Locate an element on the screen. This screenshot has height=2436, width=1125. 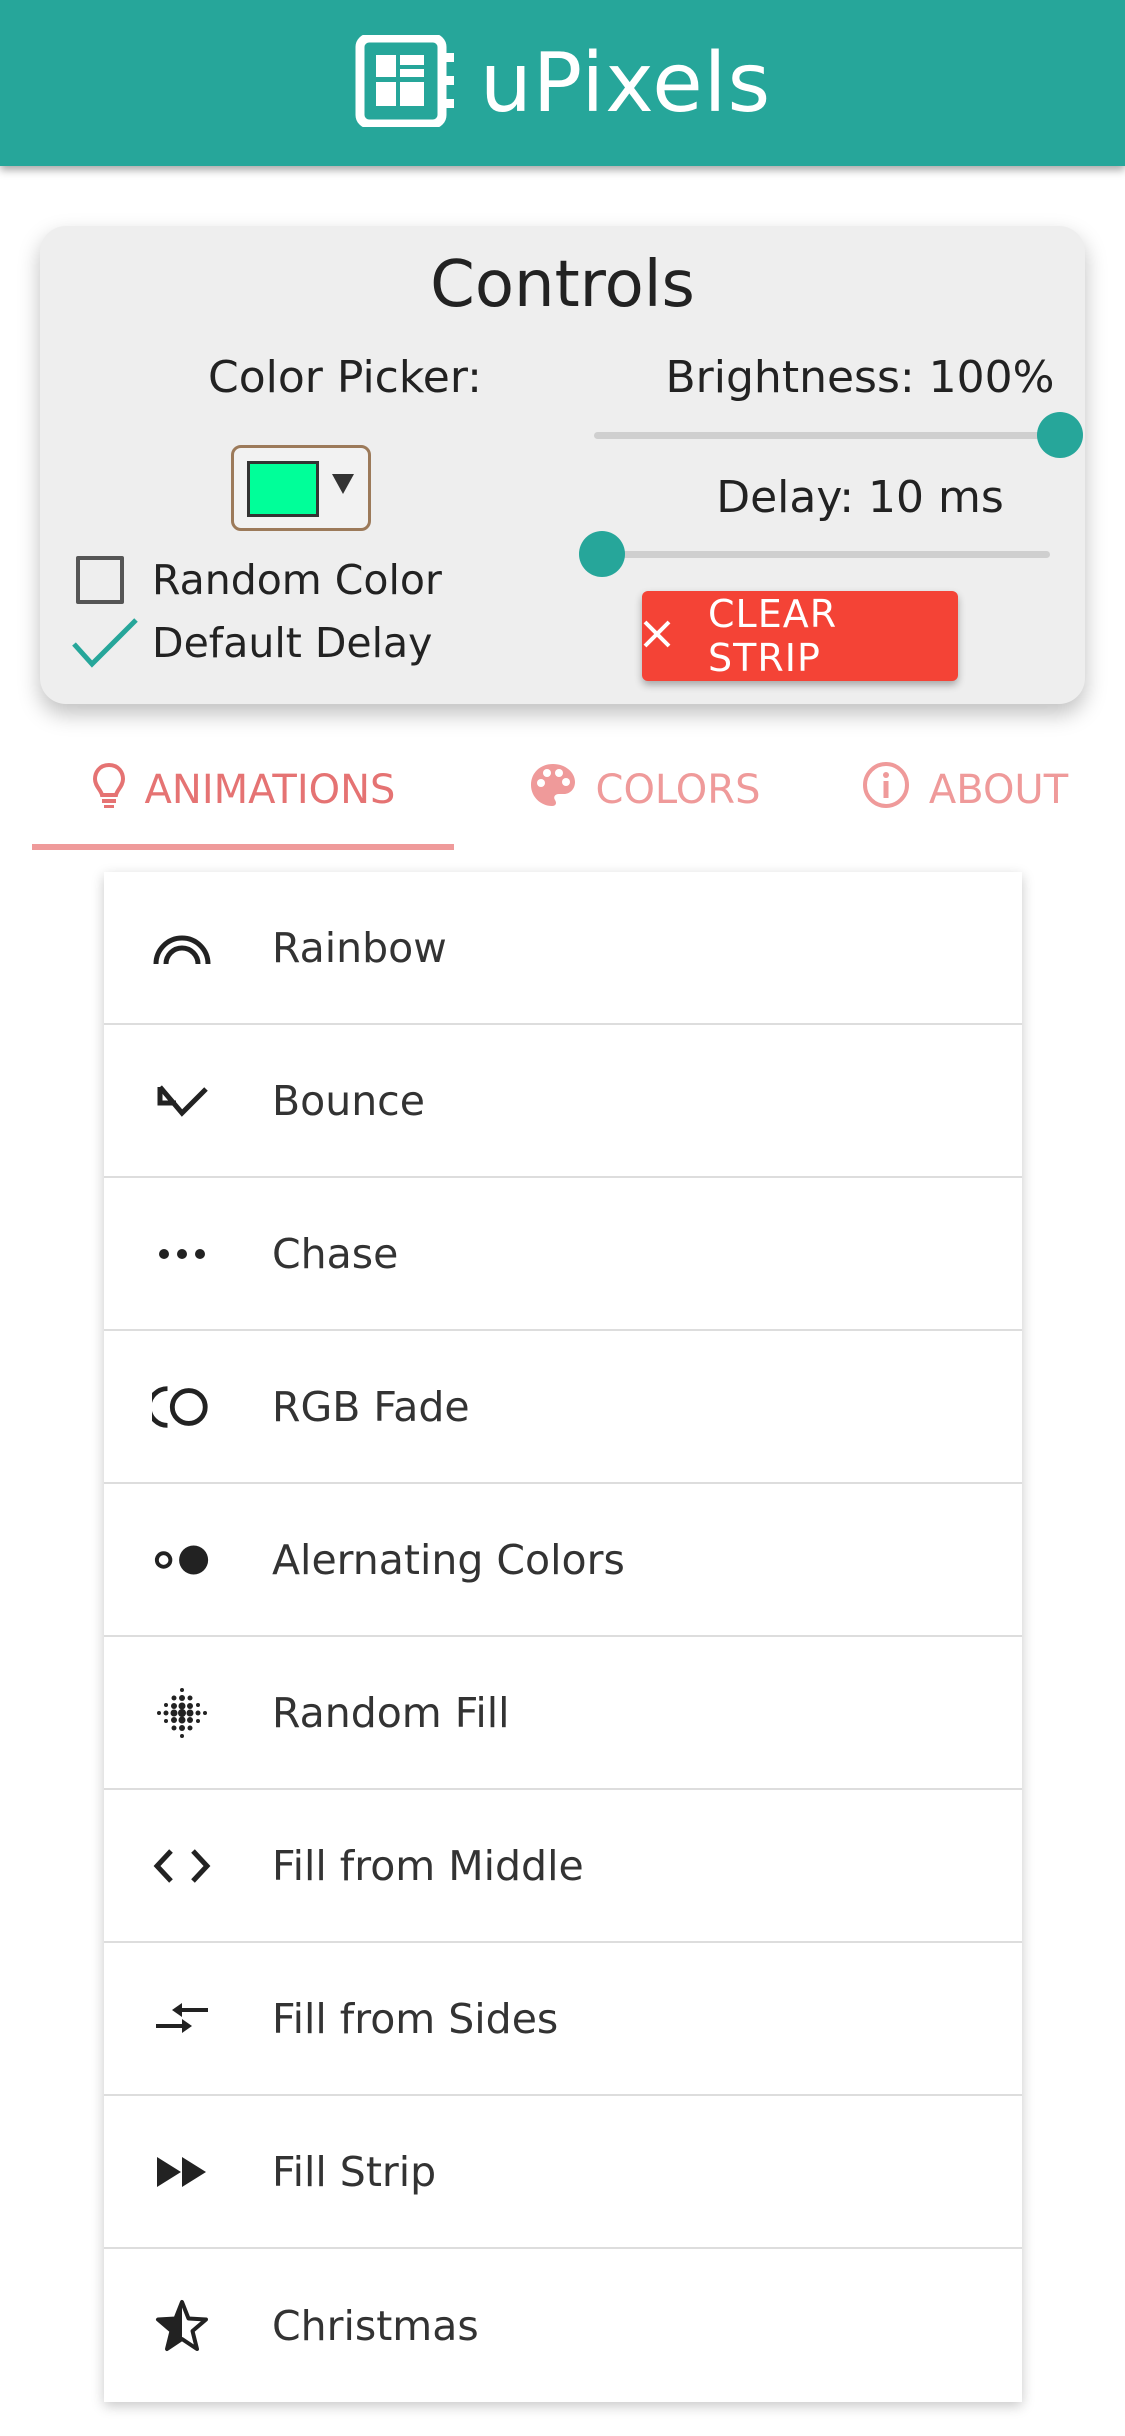
default-delay-checkbox is located at coordinates (105, 646).